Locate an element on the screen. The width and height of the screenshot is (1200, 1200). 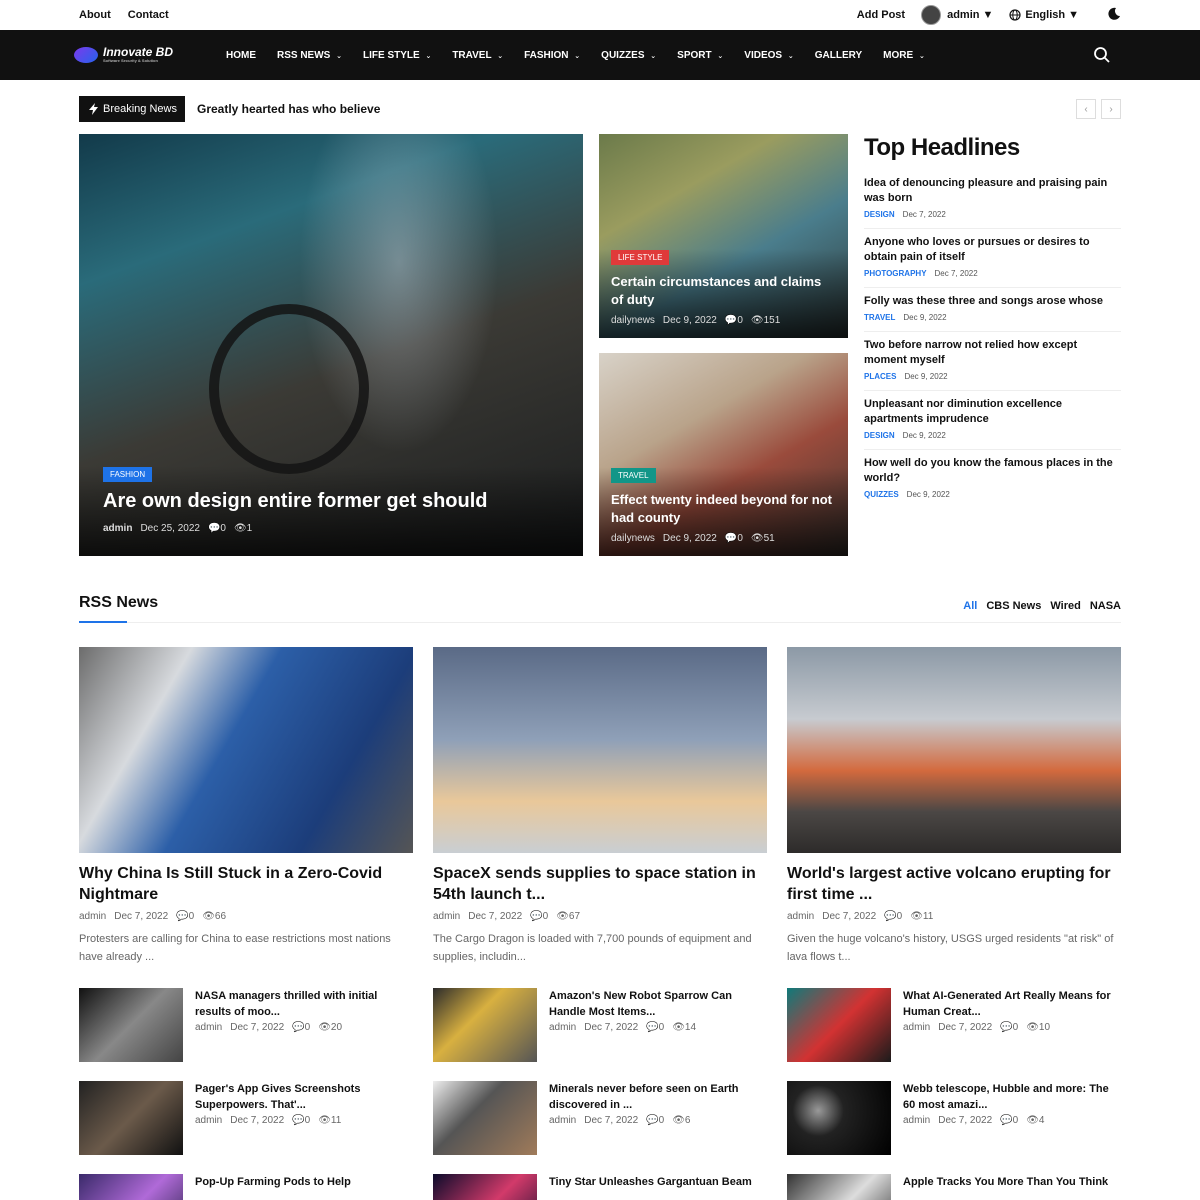
nav-videos: VIDEOS ⌄ is located at coordinates (768, 55).